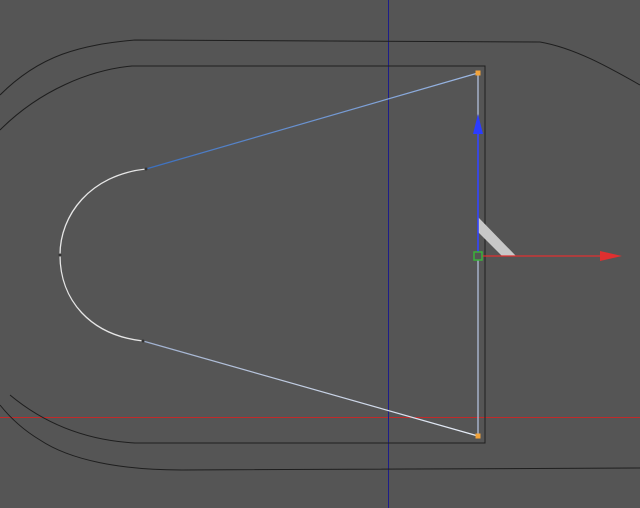 The width and height of the screenshot is (640, 508). I want to click on plane-handle, so click(497, 236).